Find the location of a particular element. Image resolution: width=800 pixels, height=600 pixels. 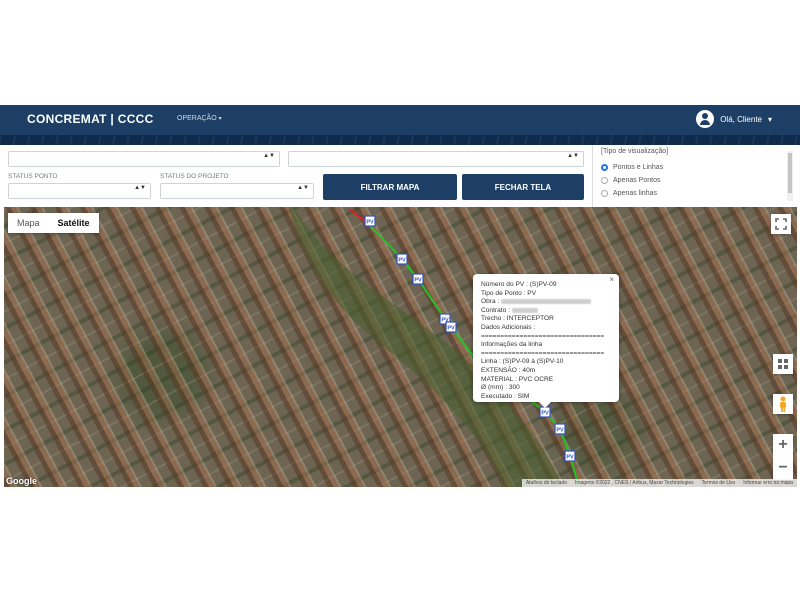

user-menu: Olá, Cliente ▾ is located at coordinates (734, 119).